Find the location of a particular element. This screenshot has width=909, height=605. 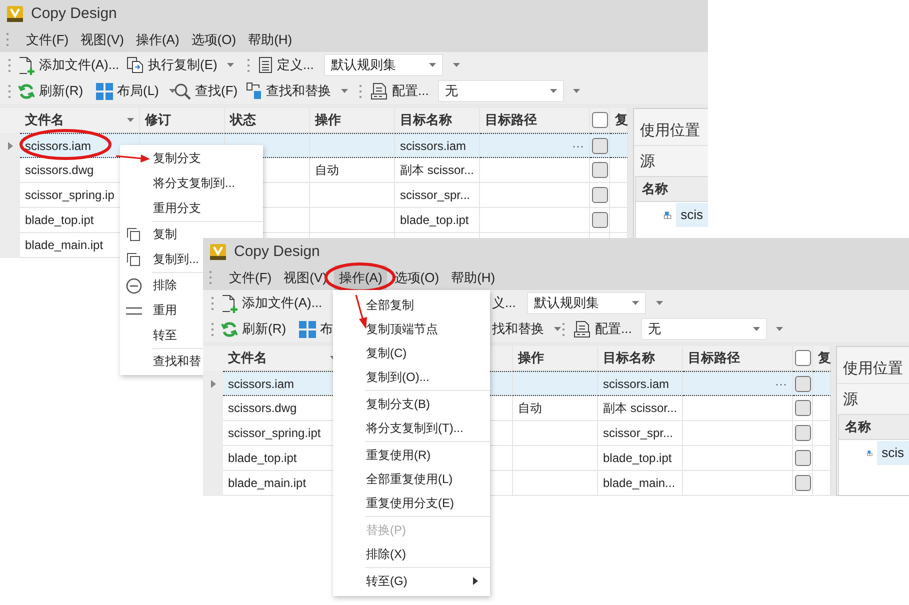

menu-item: 全部重复使用(L) is located at coordinates (394, 479).